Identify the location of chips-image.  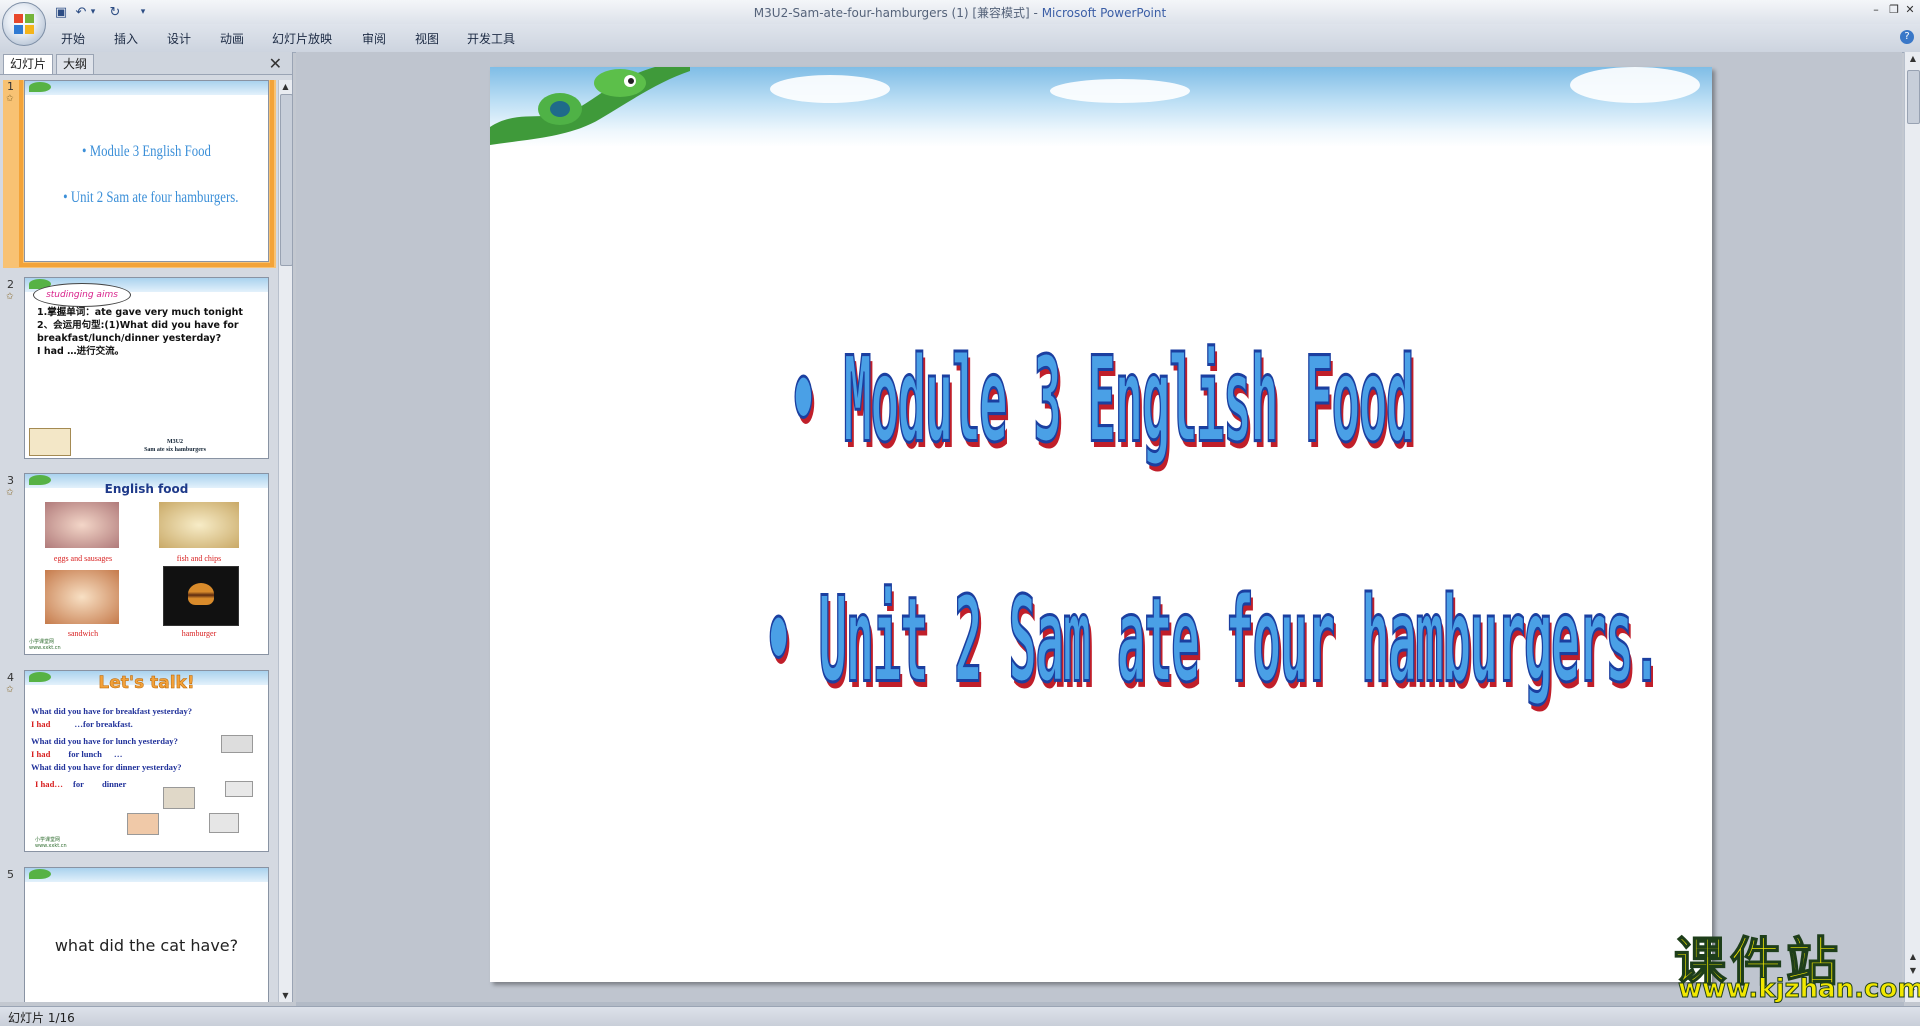
(199, 525).